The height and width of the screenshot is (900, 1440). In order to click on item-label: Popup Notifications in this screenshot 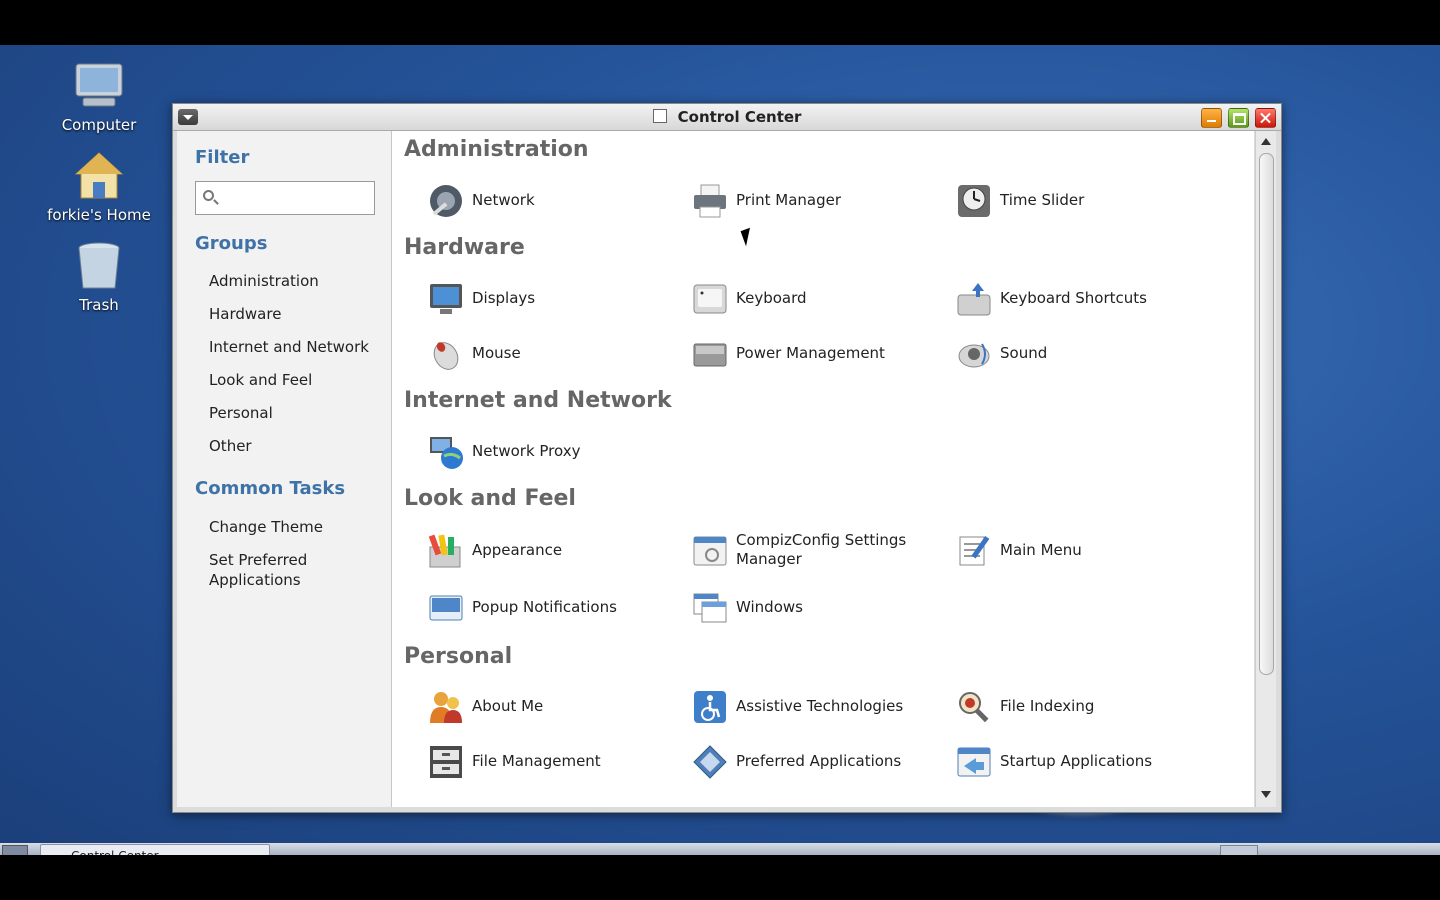, I will do `click(544, 607)`.